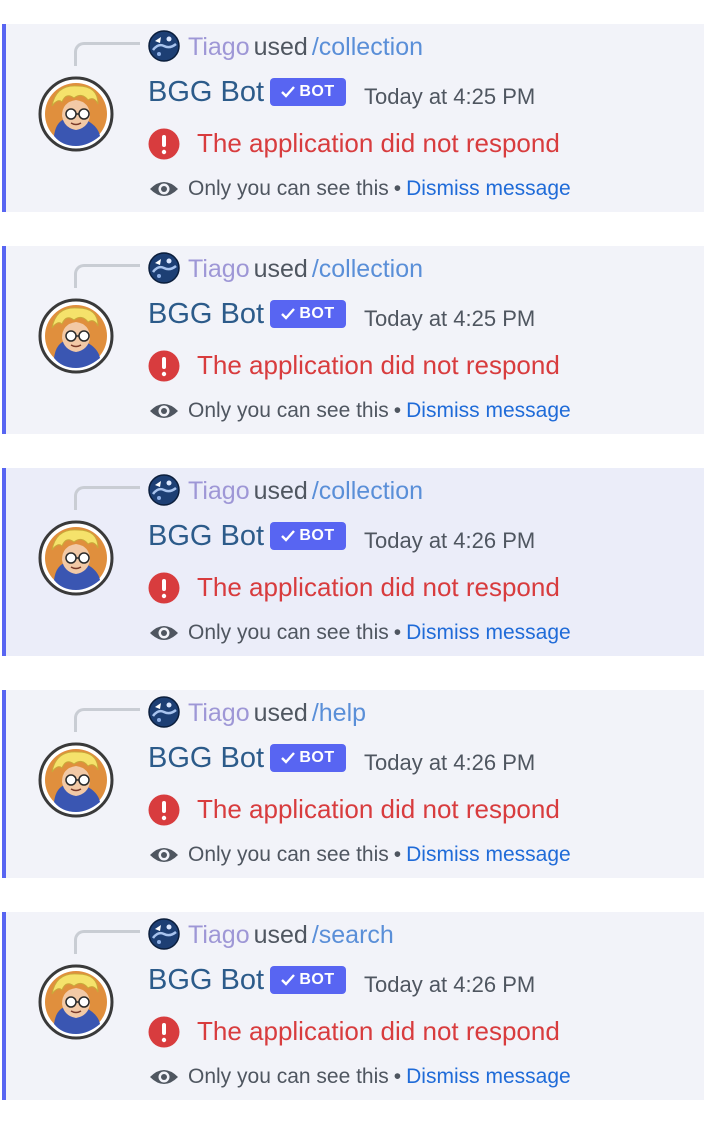  I want to click on reply-context: Tiago used/help, so click(277, 713).